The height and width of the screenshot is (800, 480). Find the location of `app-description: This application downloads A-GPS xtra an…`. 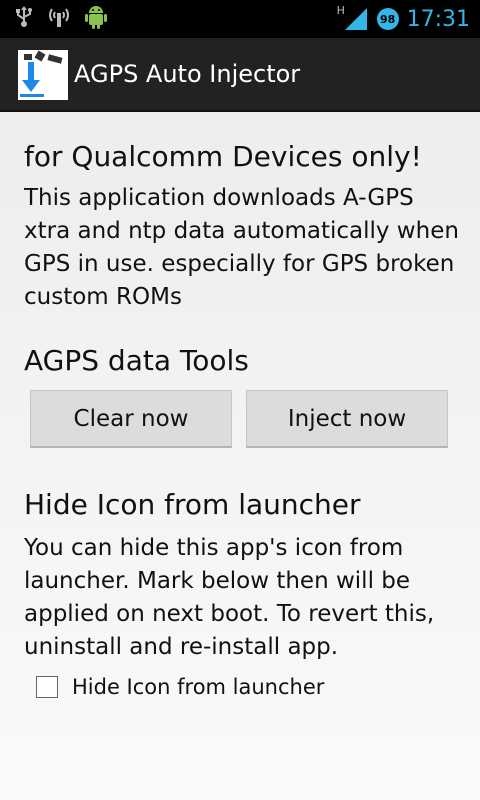

app-description: This application downloads A-GPS xtra an… is located at coordinates (241, 247).